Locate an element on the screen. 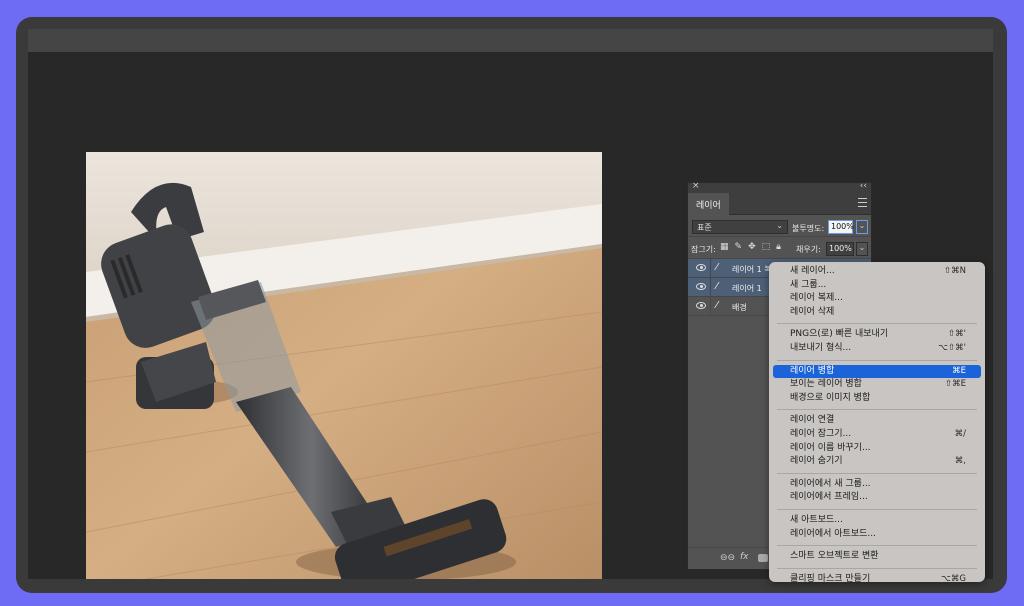 The image size is (1024, 606). lock-move-icon: ✥ is located at coordinates (752, 247).